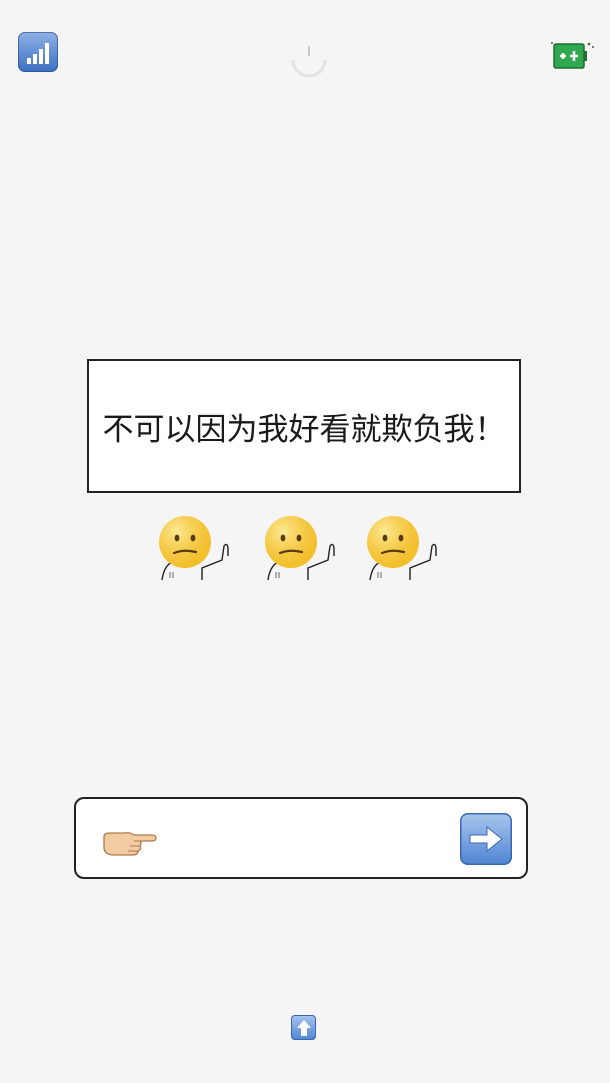  I want to click on up-arrow-icon, so click(303, 1027).